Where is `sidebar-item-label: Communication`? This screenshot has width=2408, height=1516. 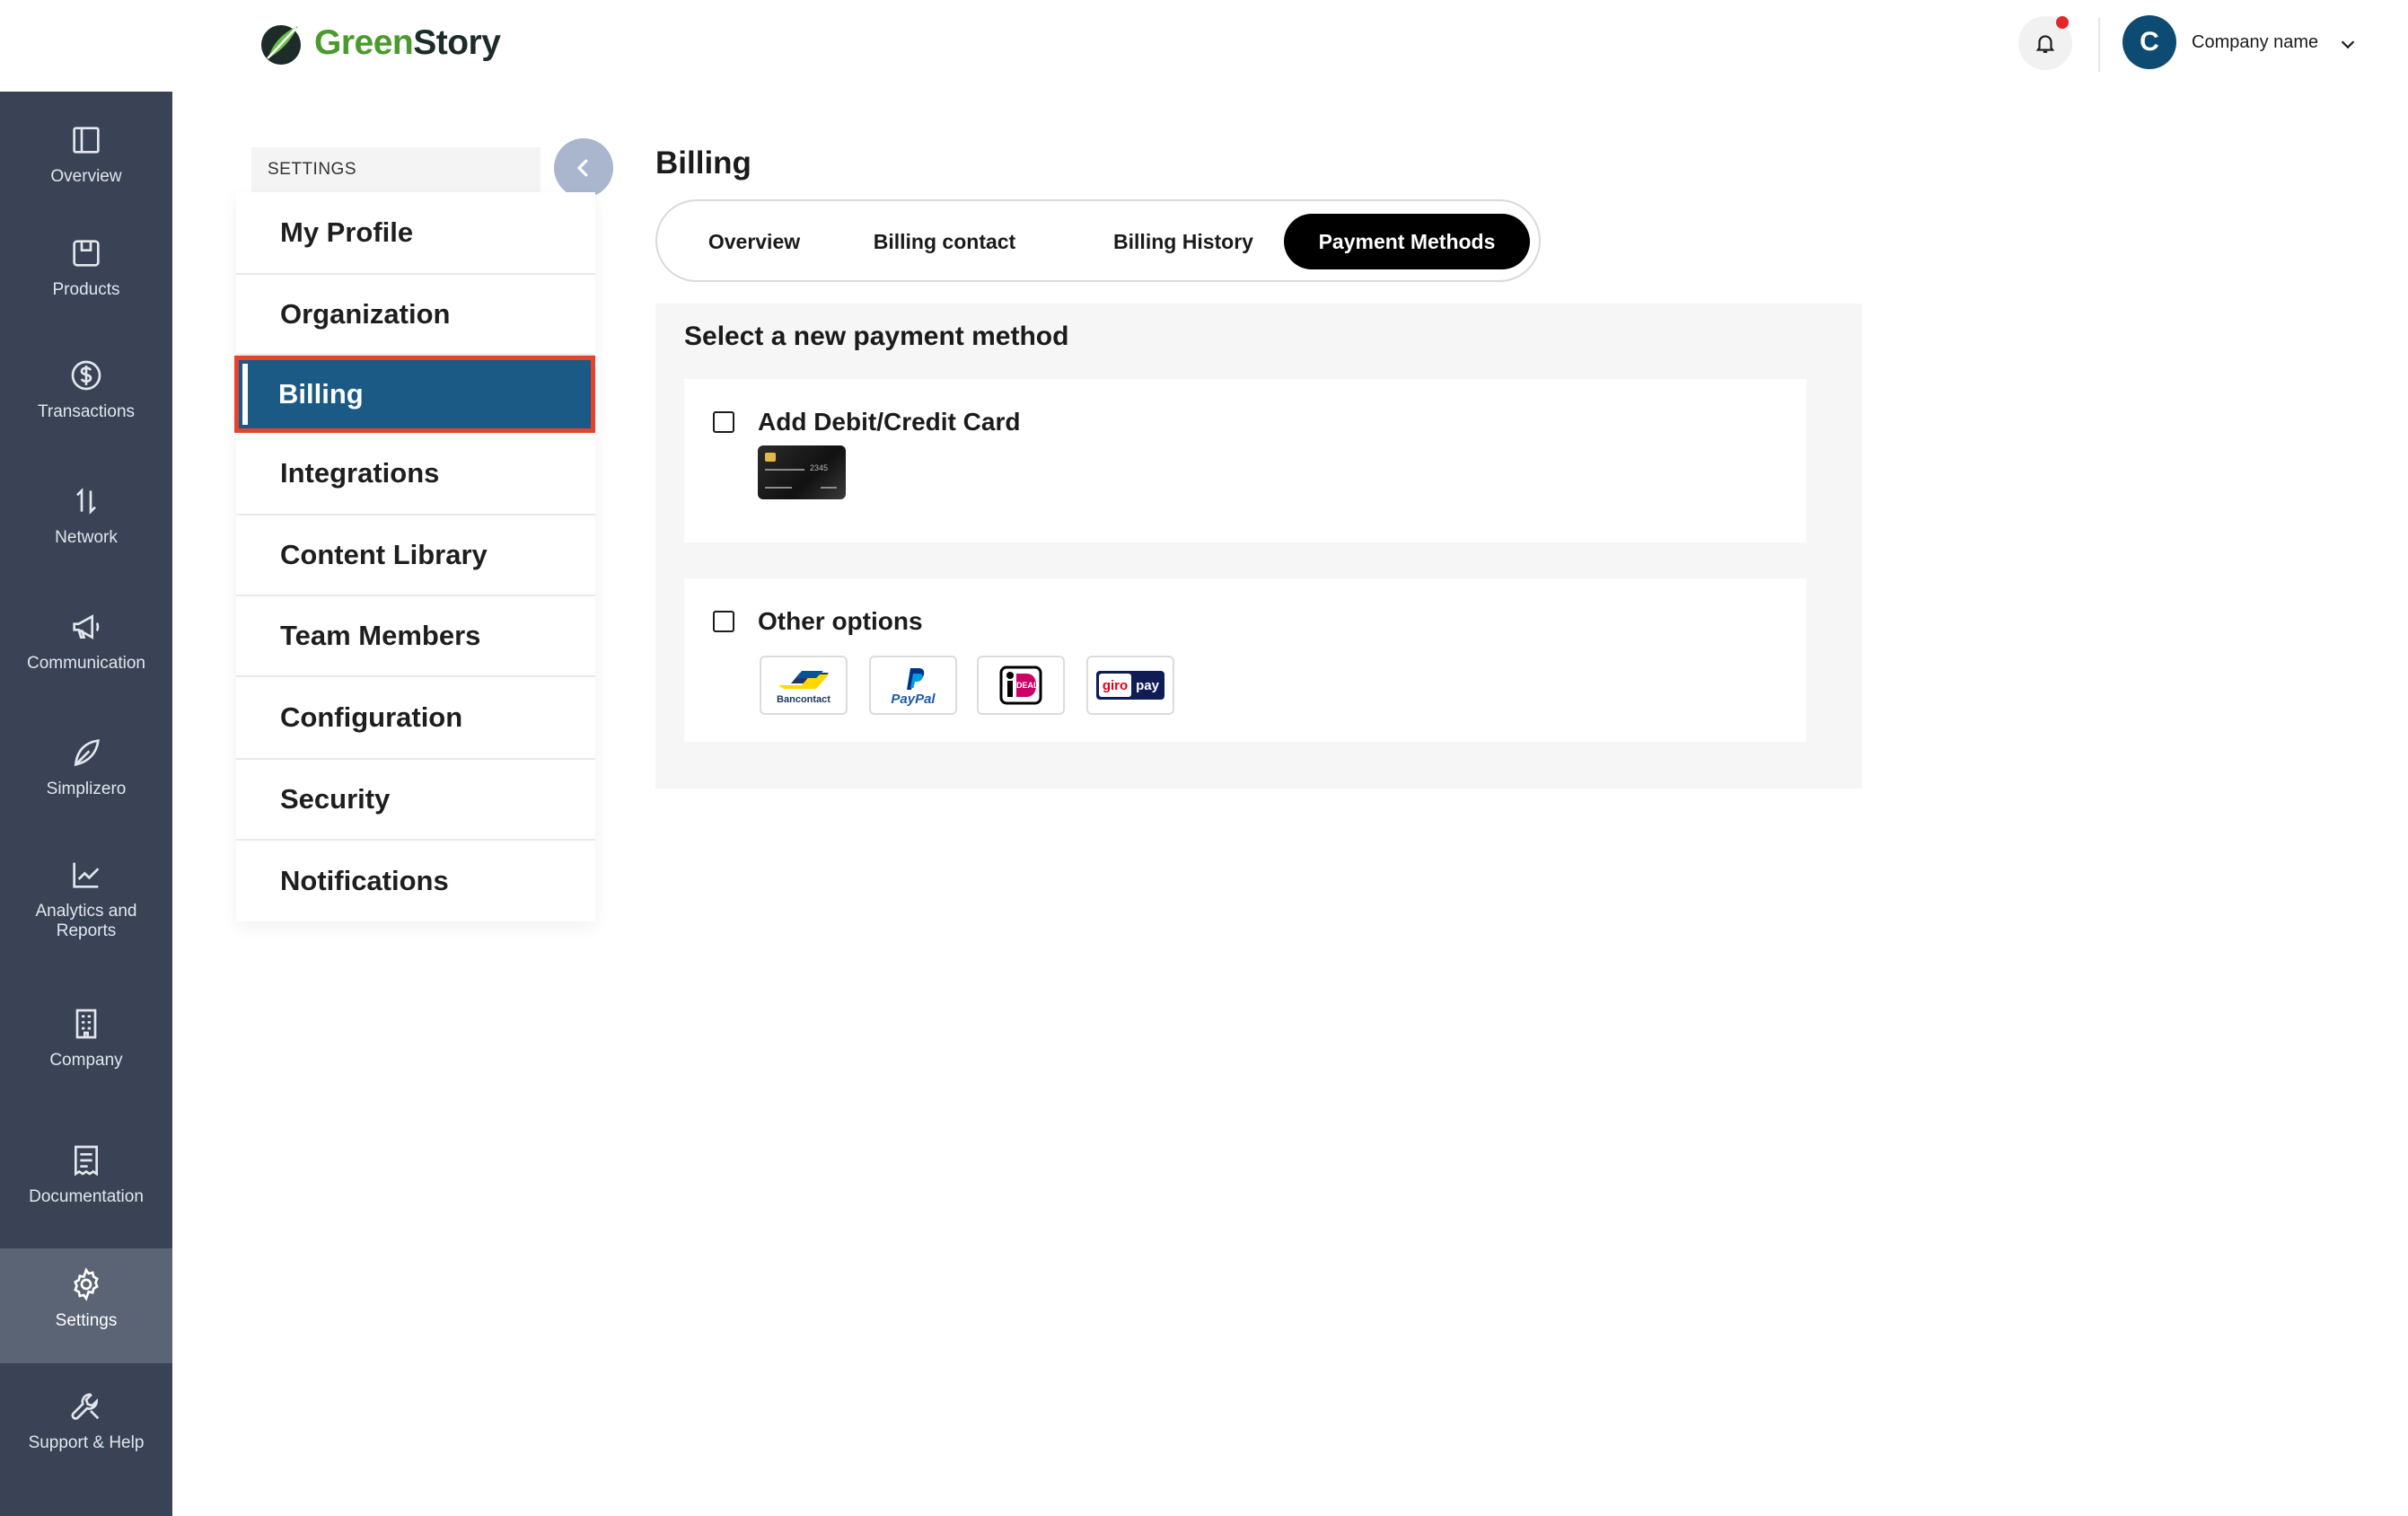
sidebar-item-label: Communication is located at coordinates (86, 663).